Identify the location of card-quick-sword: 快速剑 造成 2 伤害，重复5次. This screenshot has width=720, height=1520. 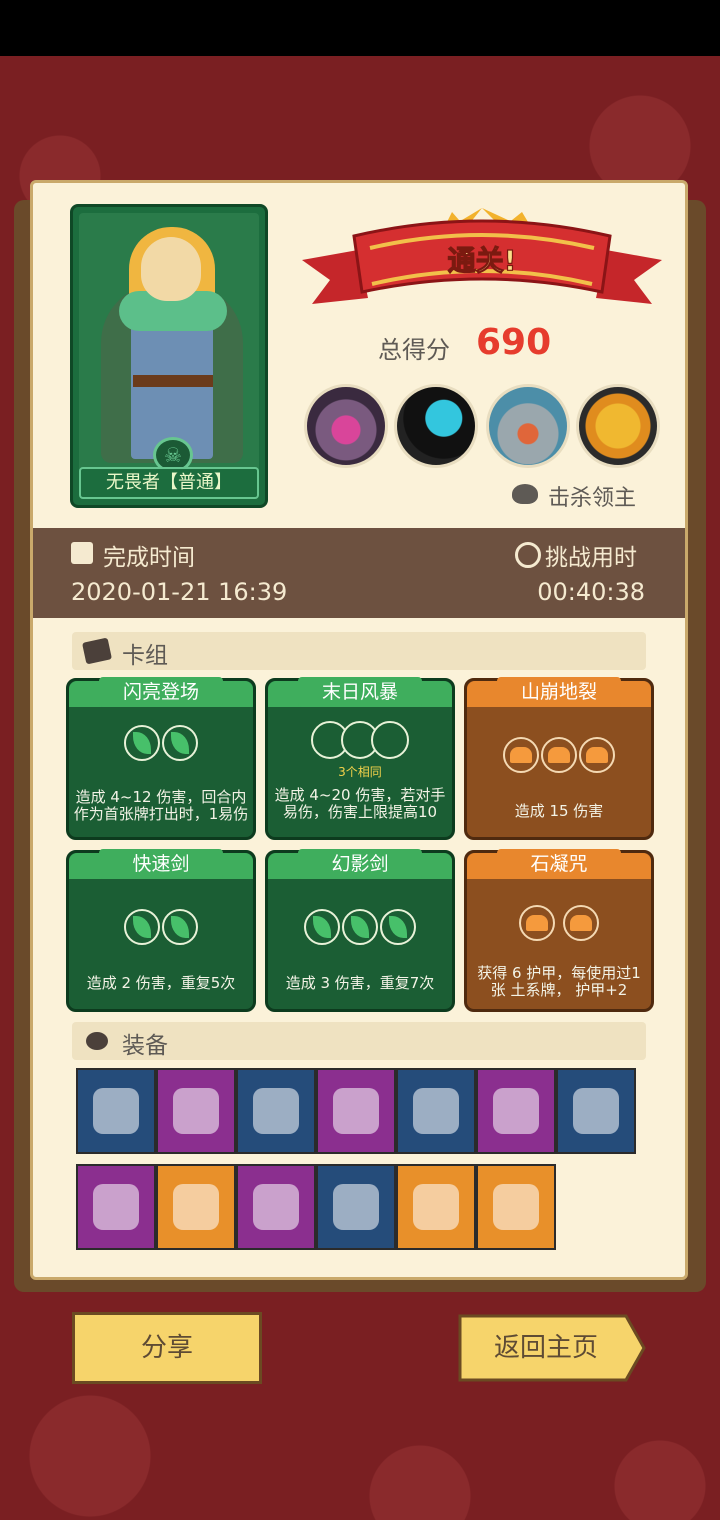
(161, 930).